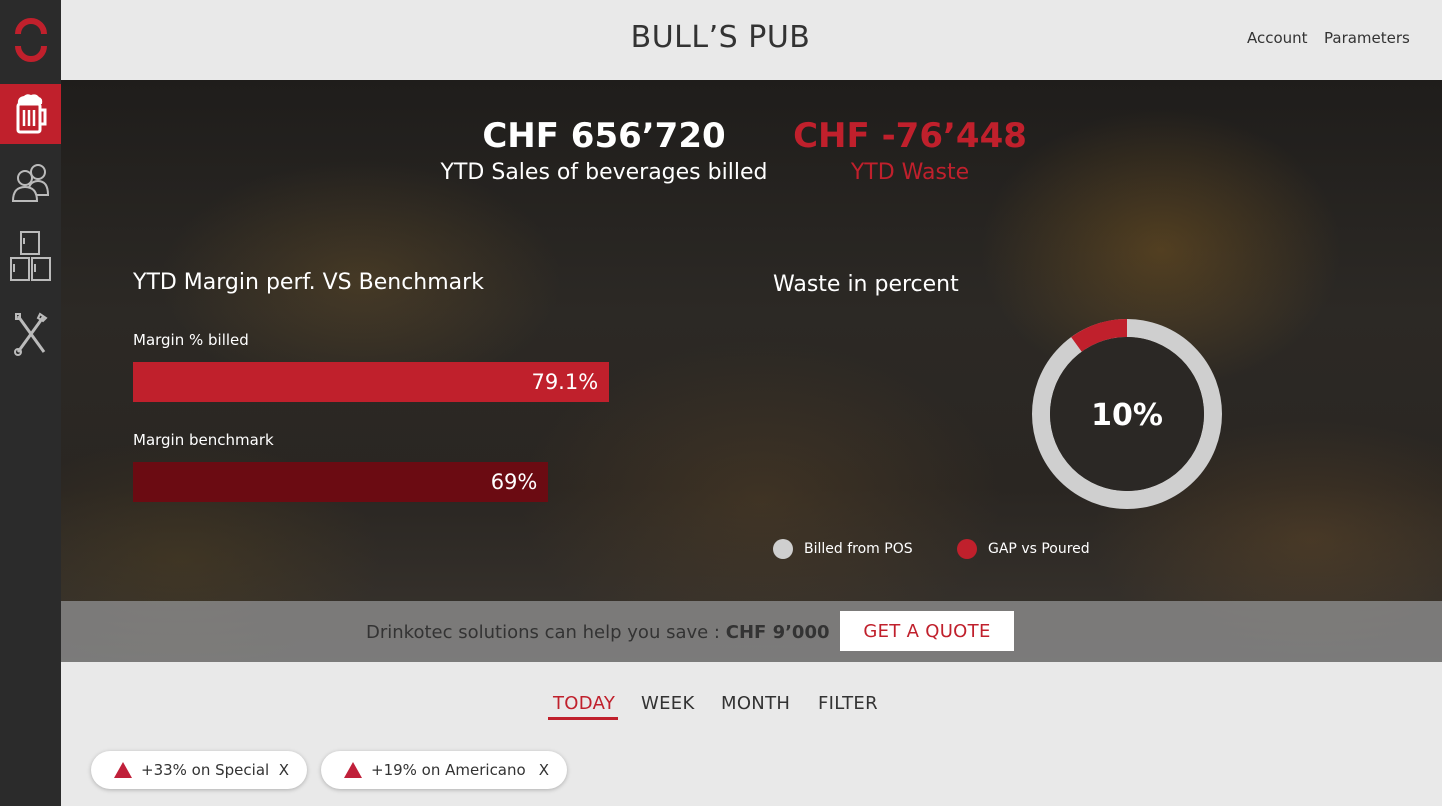 This screenshot has width=1442, height=806. I want to click on sidebar-item-beverages, so click(30, 114).